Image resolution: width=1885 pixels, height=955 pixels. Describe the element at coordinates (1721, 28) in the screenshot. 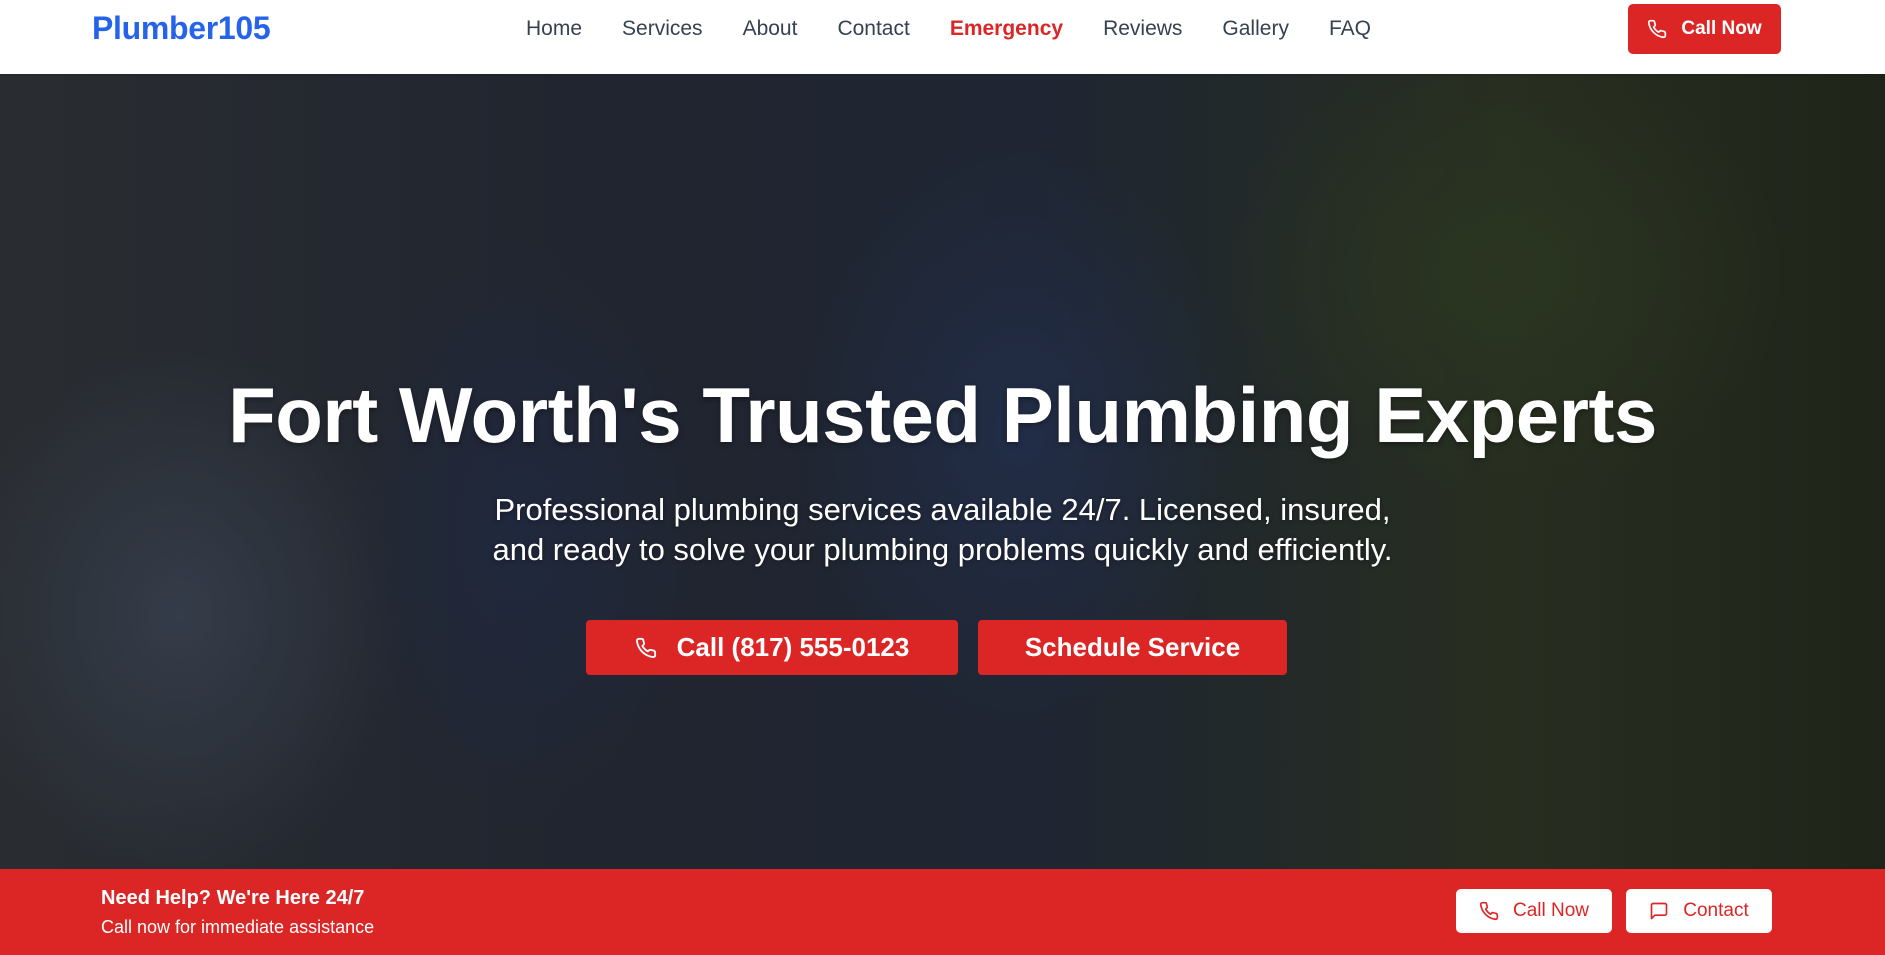

I see `header-call-now-label: Call Now` at that location.